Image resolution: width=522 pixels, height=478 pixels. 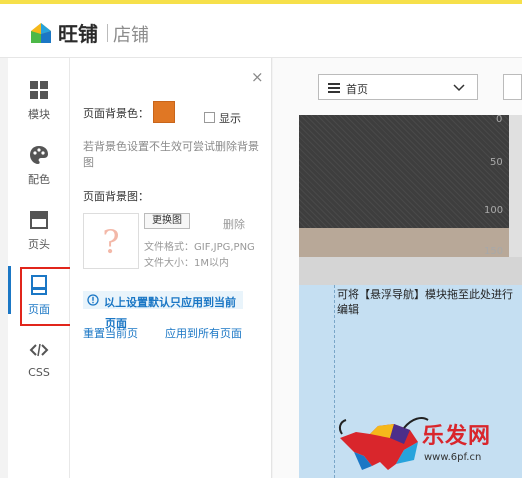 What do you see at coordinates (261, 31) in the screenshot?
I see `app-header: 旺铺 店铺` at bounding box center [261, 31].